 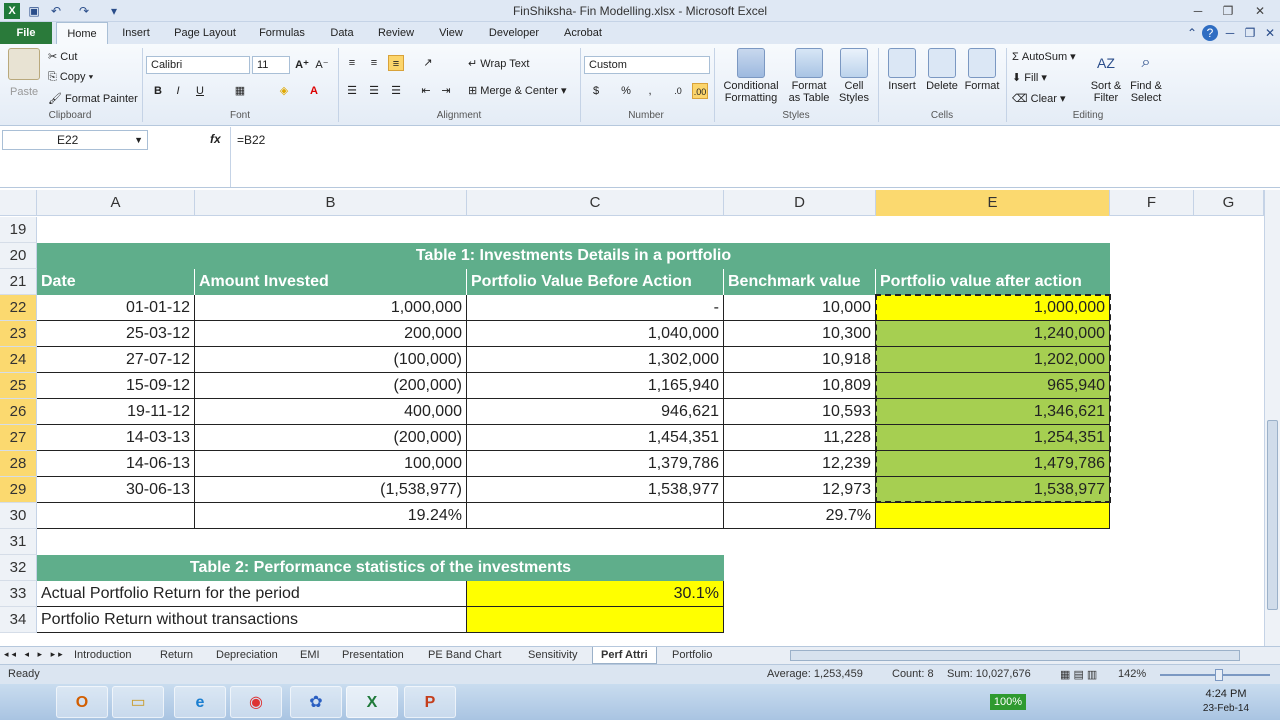 I want to click on align-top-icon: ≡, so click(x=352, y=63).